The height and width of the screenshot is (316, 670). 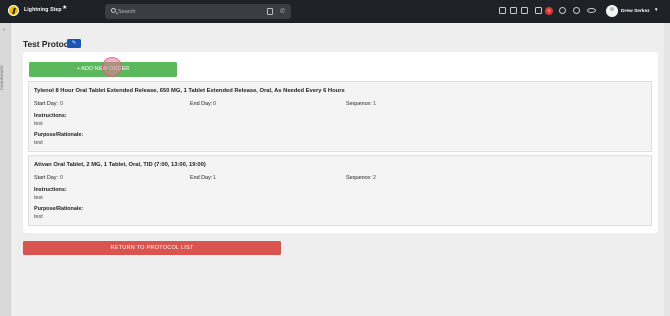 I want to click on logo-icon, so click(x=13, y=10).